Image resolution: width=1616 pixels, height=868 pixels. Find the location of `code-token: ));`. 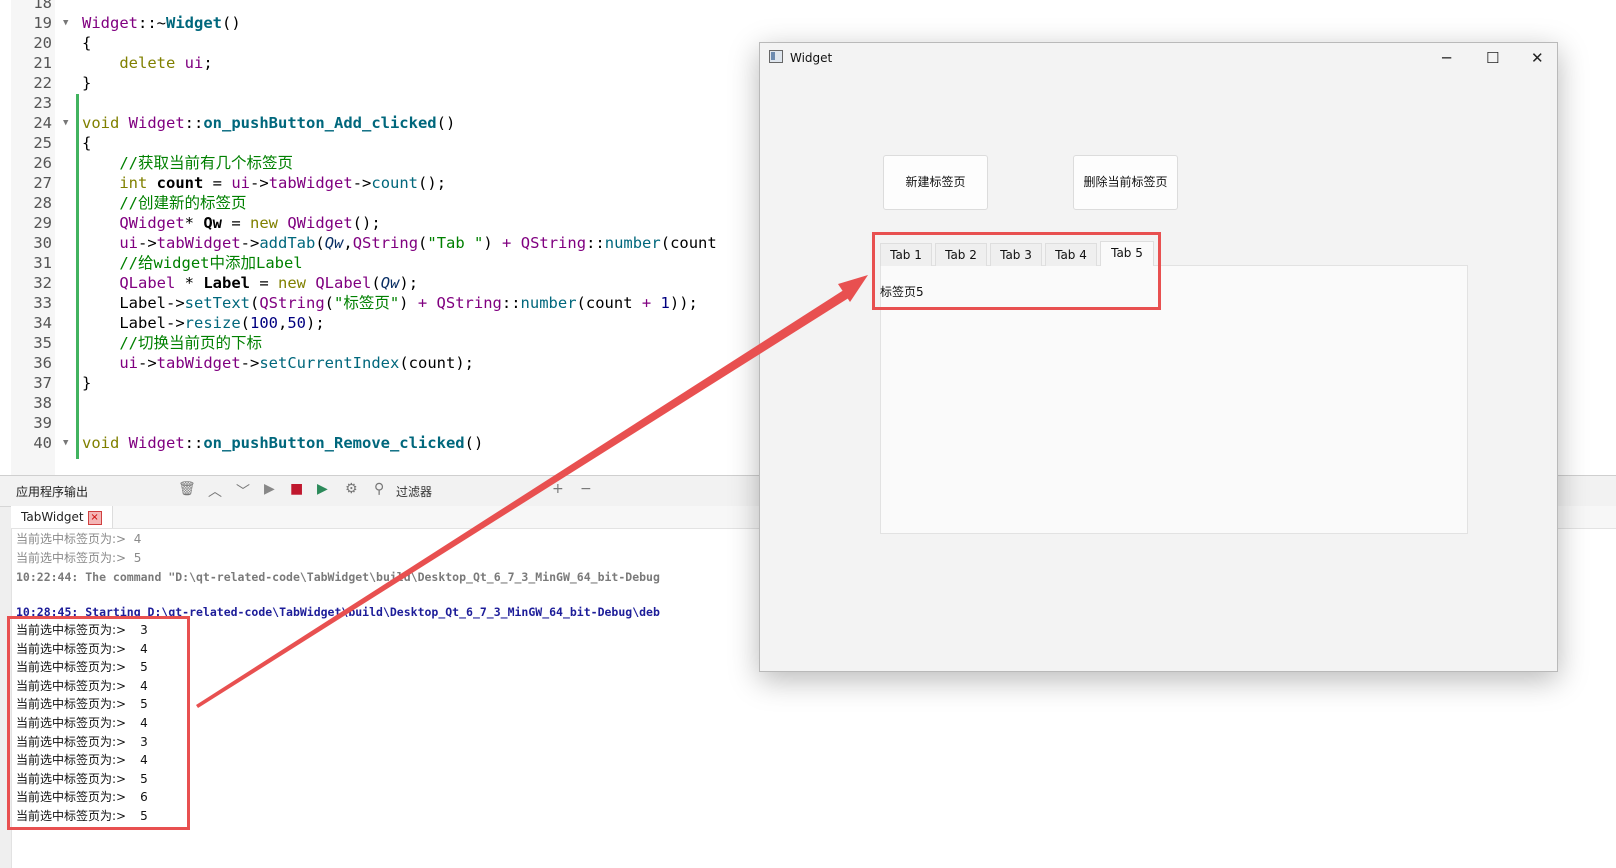

code-token: )); is located at coordinates (683, 303).